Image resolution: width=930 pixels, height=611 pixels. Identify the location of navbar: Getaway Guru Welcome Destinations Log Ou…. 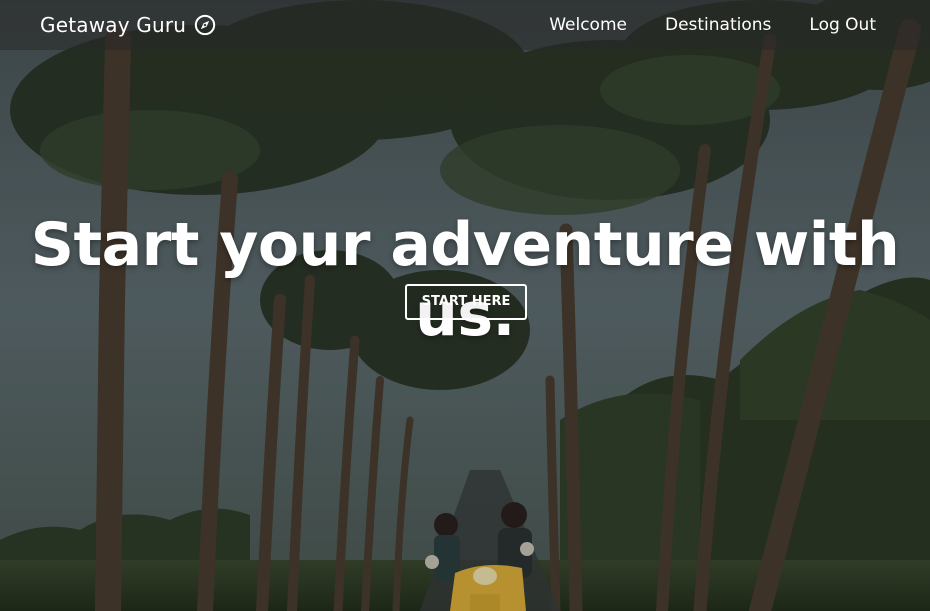
(465, 25).